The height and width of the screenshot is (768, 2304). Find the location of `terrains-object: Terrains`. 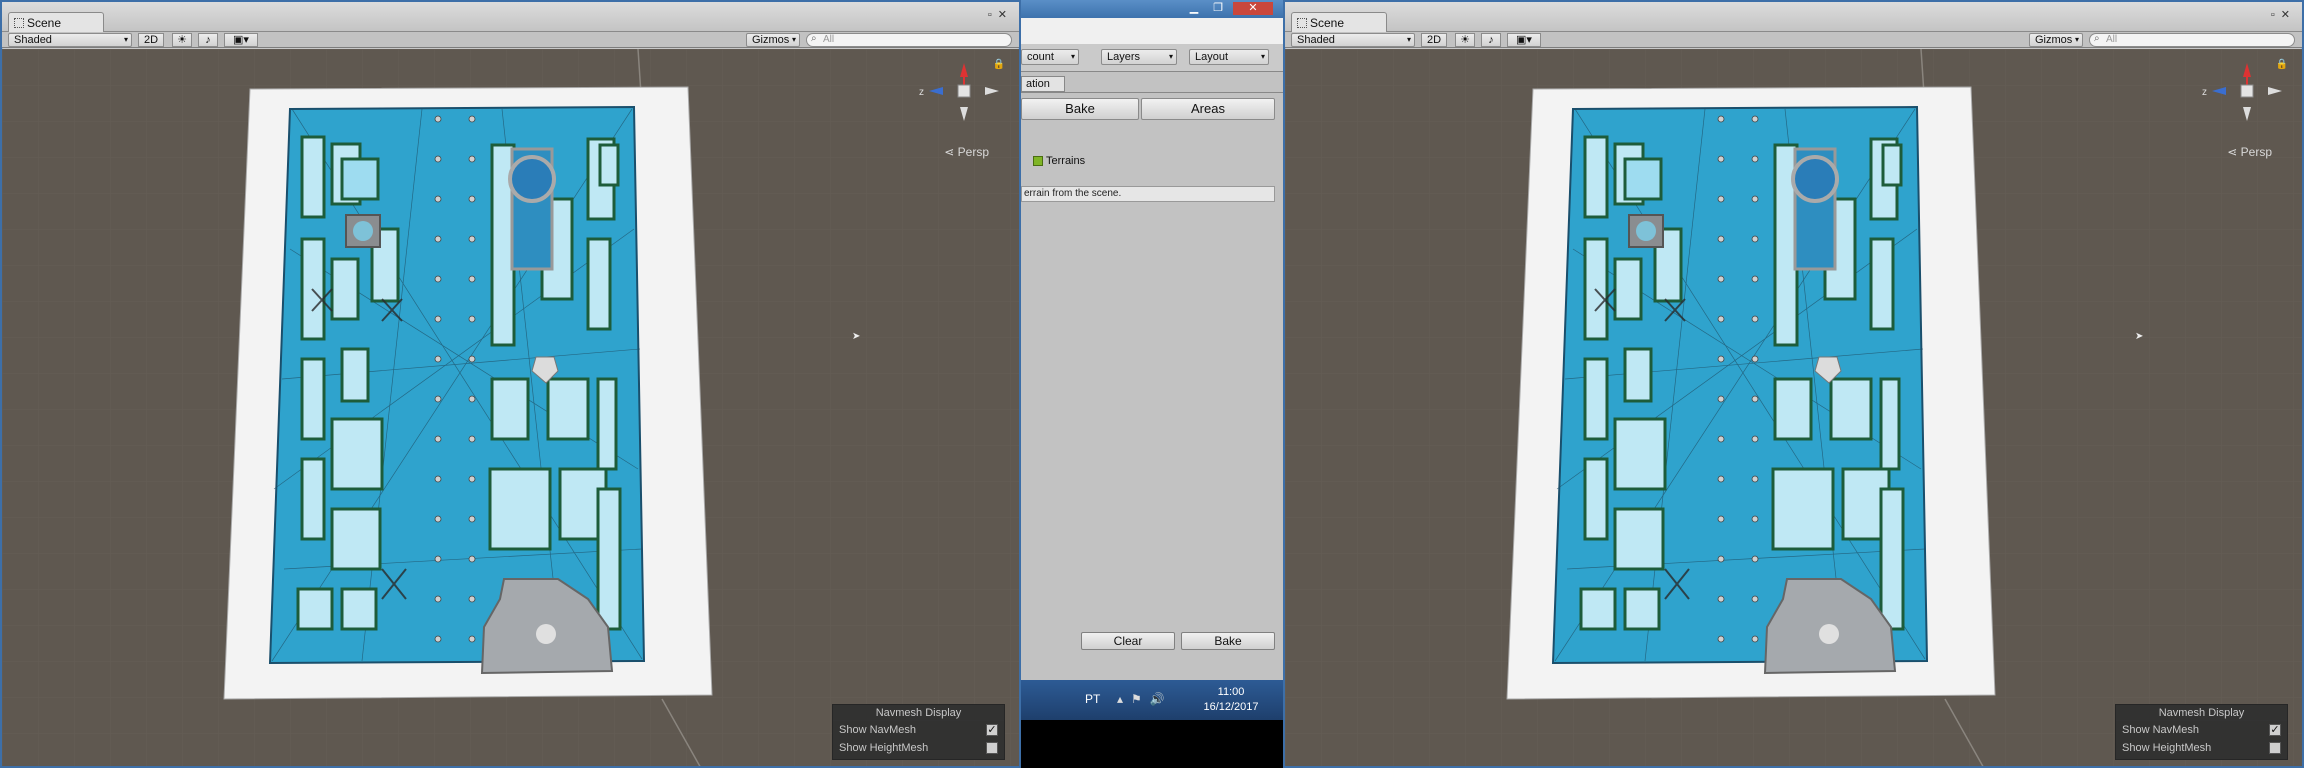

terrains-object: Terrains is located at coordinates (1059, 161).